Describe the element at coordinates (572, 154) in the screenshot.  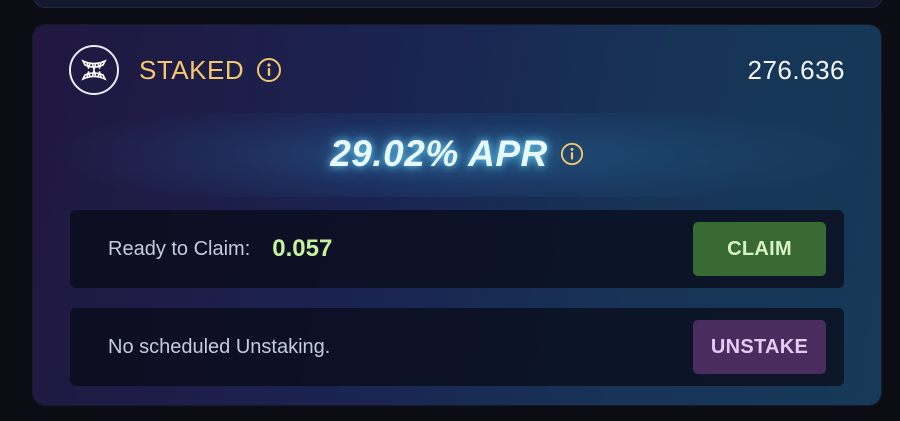
I see `apr-info-icon` at that location.